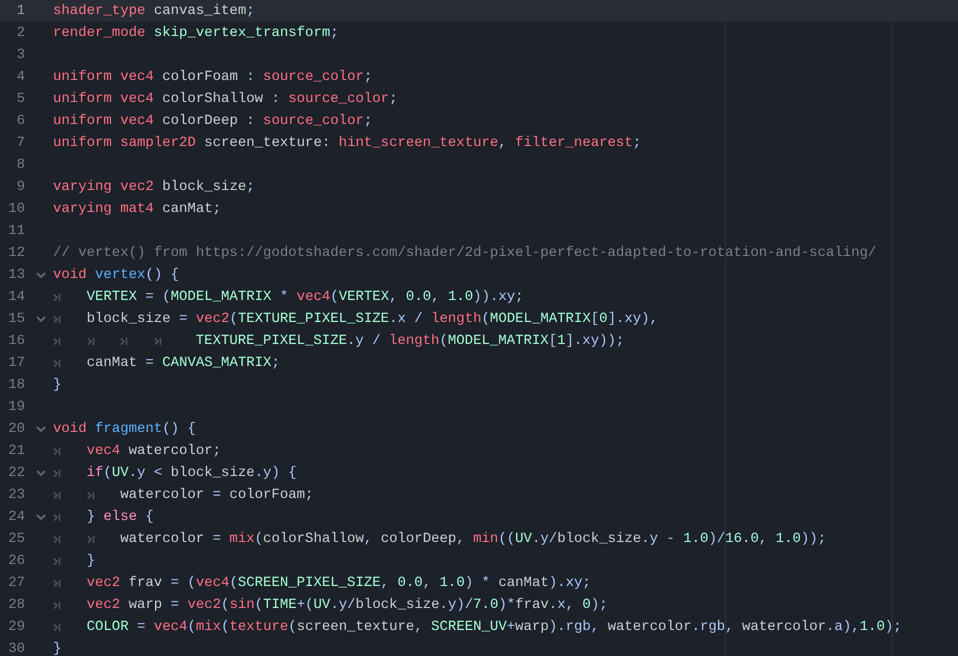  I want to click on line-number: 11, so click(16, 231).